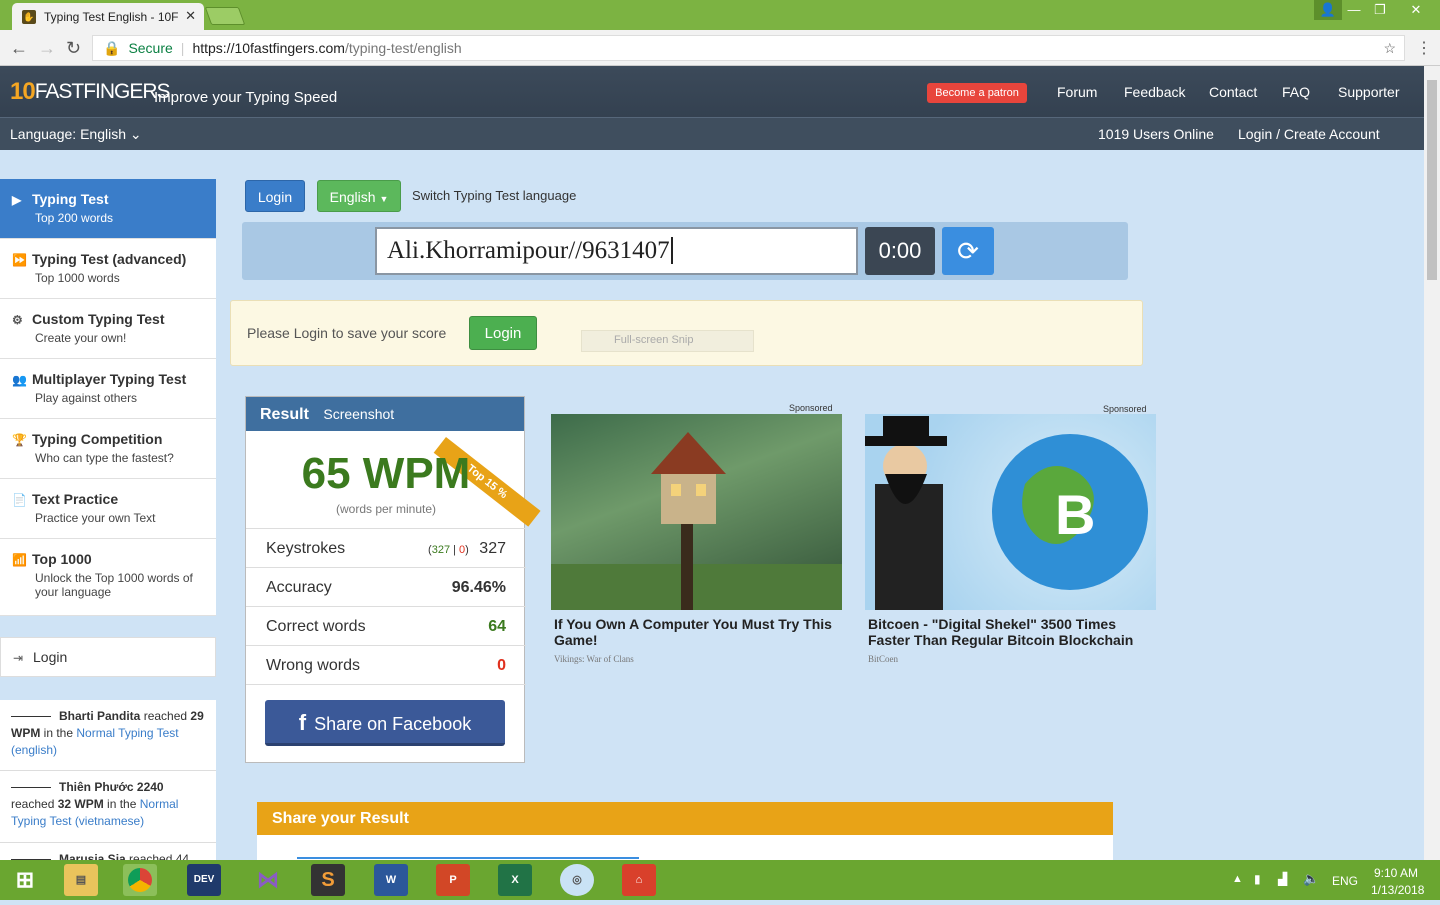 Image resolution: width=1440 pixels, height=905 pixels. What do you see at coordinates (1389, 48) in the screenshot?
I see `bookmark-star-icon: ☆` at bounding box center [1389, 48].